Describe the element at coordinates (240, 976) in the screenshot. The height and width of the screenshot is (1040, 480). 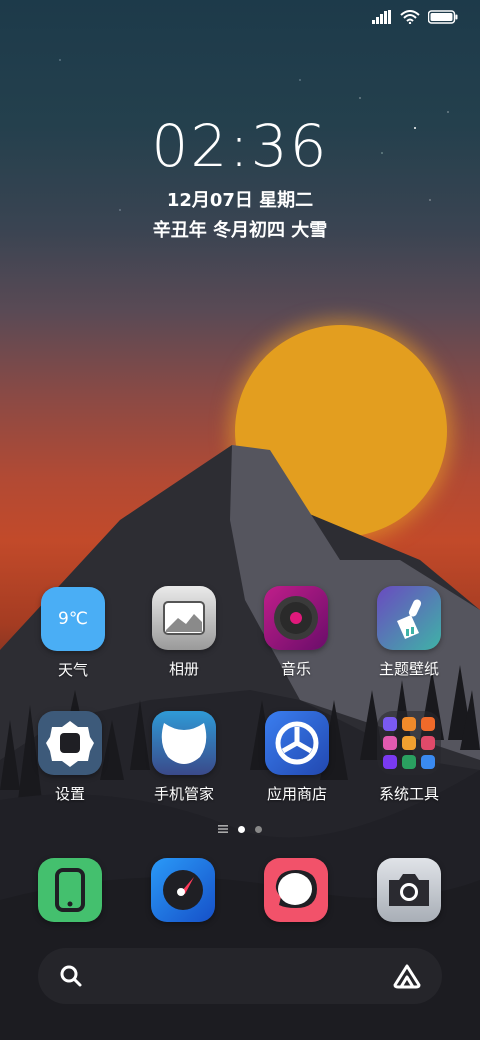
I see `search-bar` at that location.